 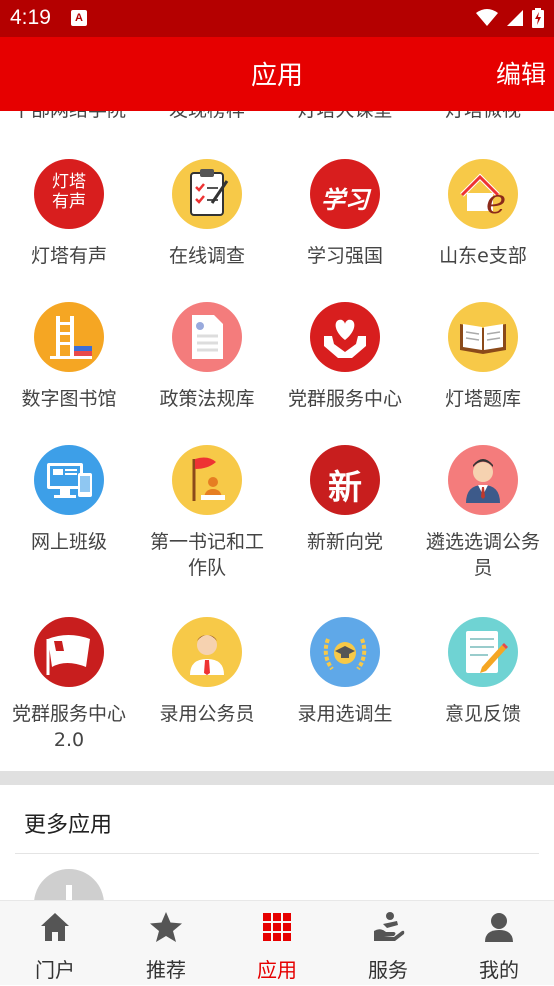 What do you see at coordinates (207, 652) in the screenshot?
I see `civil-servant-icon` at bounding box center [207, 652].